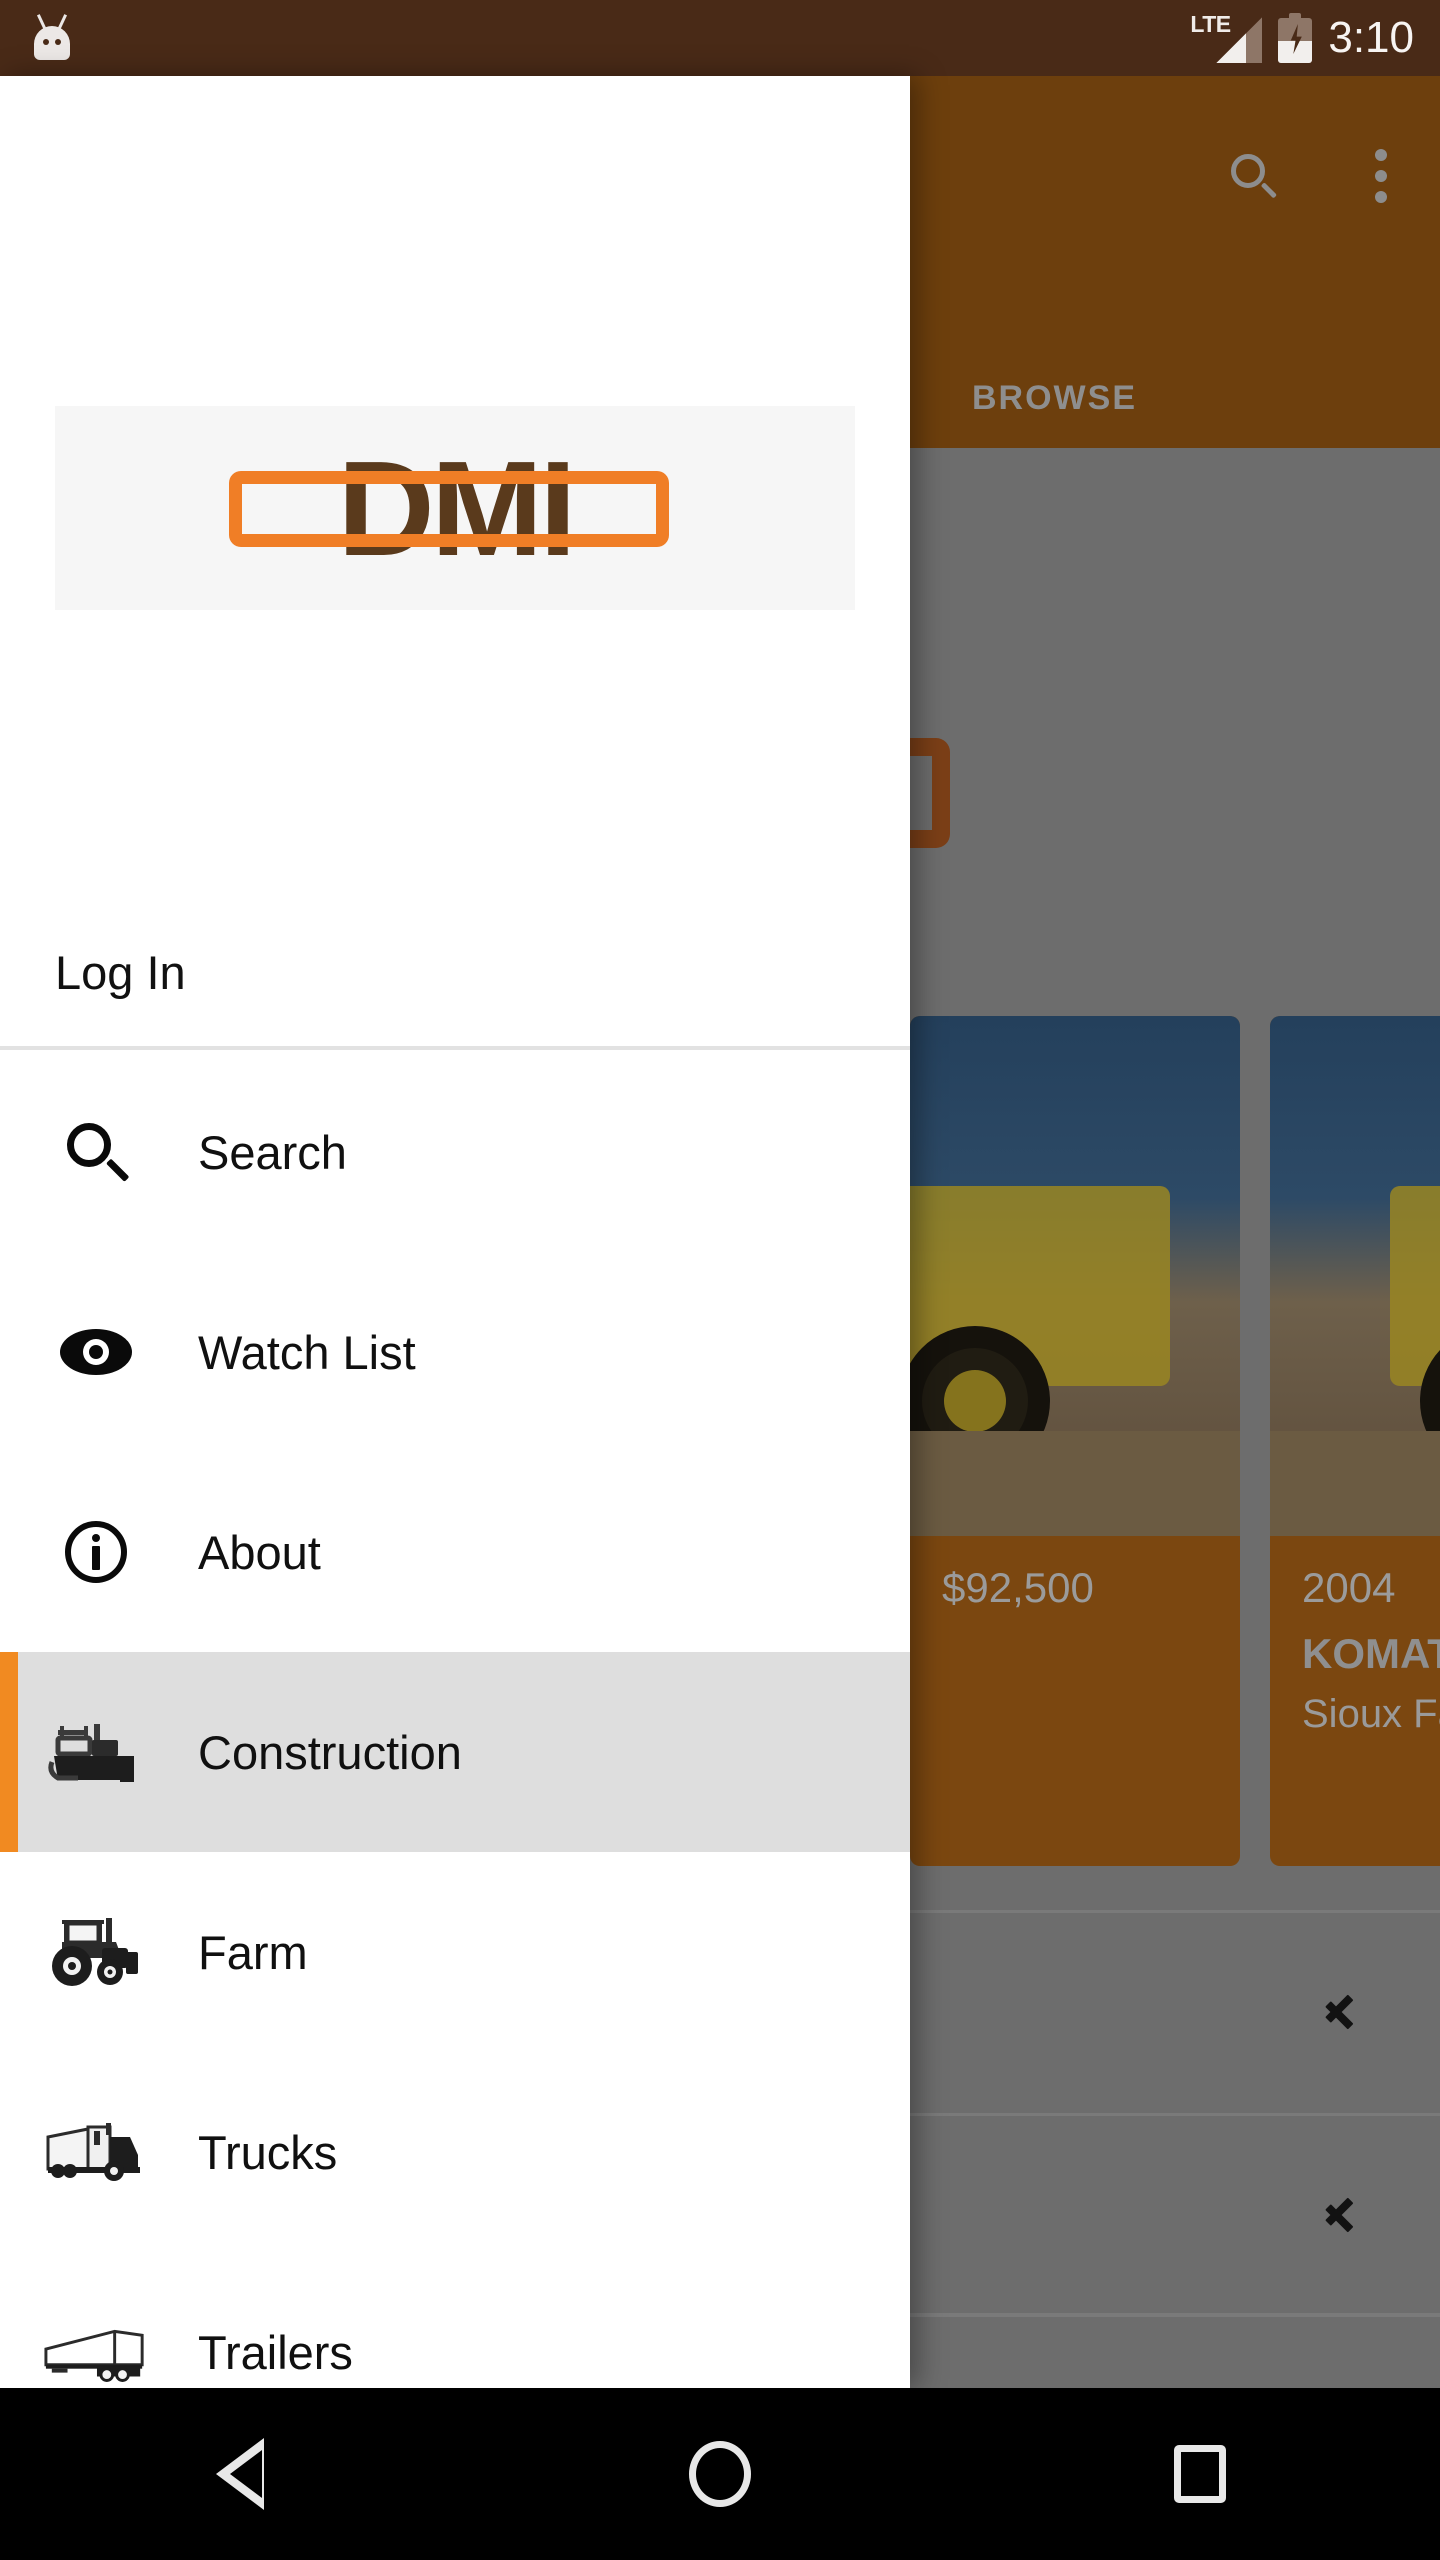 This screenshot has width=1440, height=2560. I want to click on network-type-label: LTE, so click(1210, 24).